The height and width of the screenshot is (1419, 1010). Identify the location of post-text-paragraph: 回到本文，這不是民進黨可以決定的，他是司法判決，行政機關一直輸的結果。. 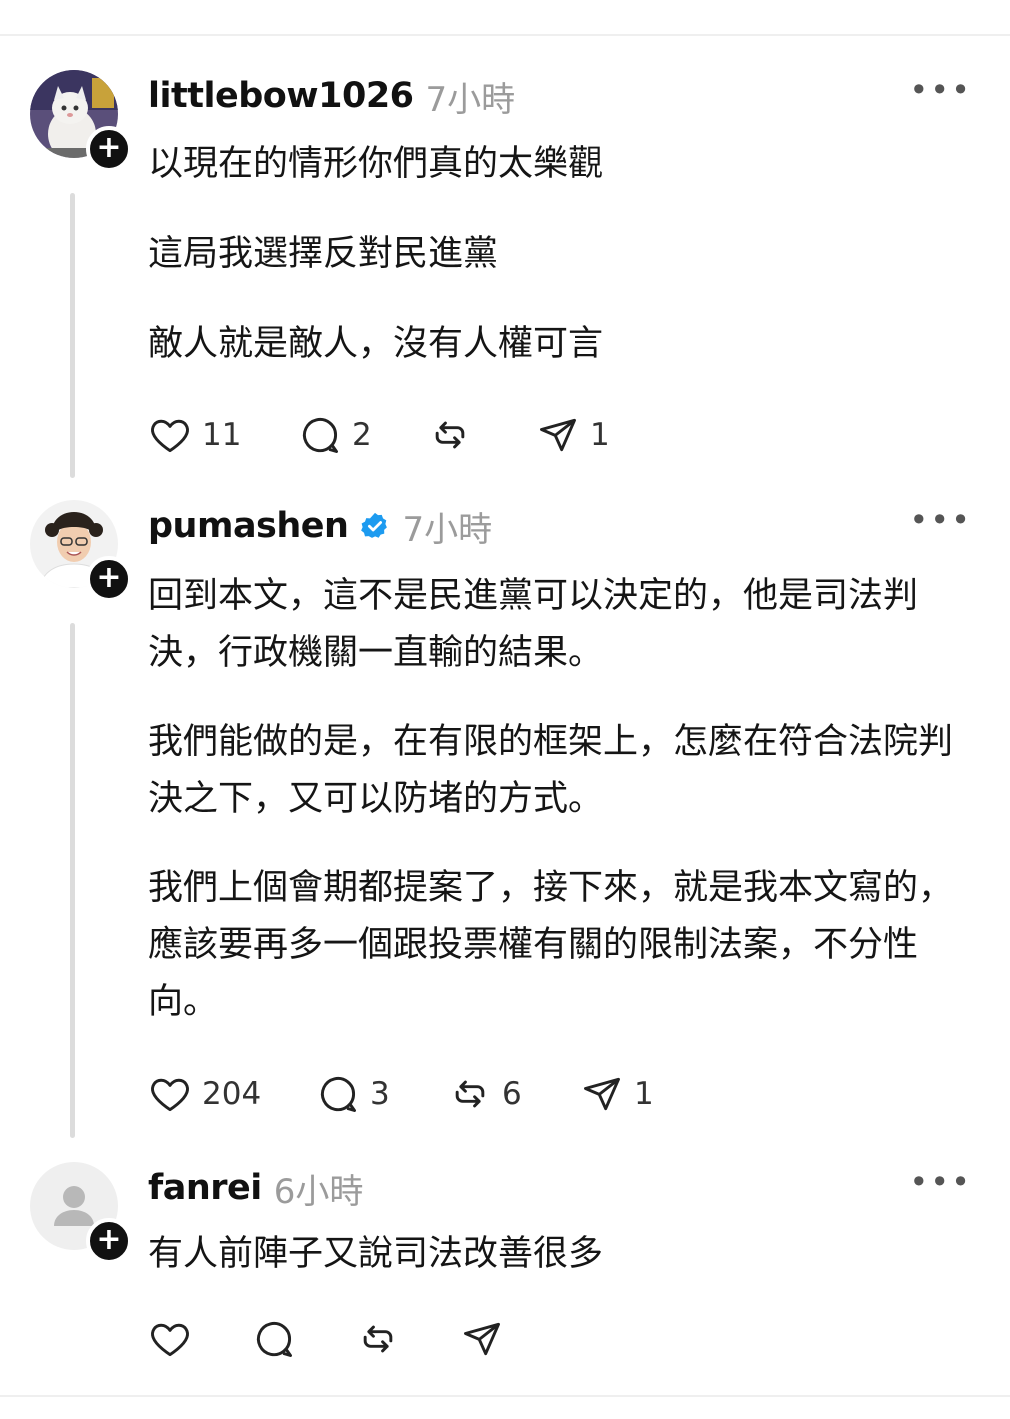
(533, 624).